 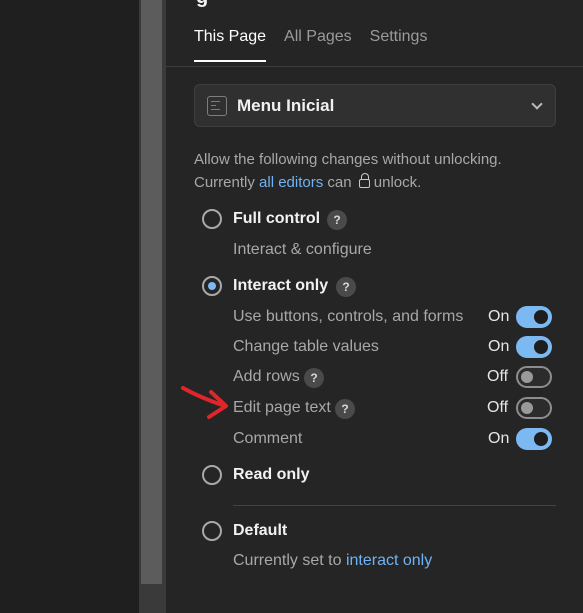 I want to click on red-arrow-annotation-icon, so click(x=204, y=402).